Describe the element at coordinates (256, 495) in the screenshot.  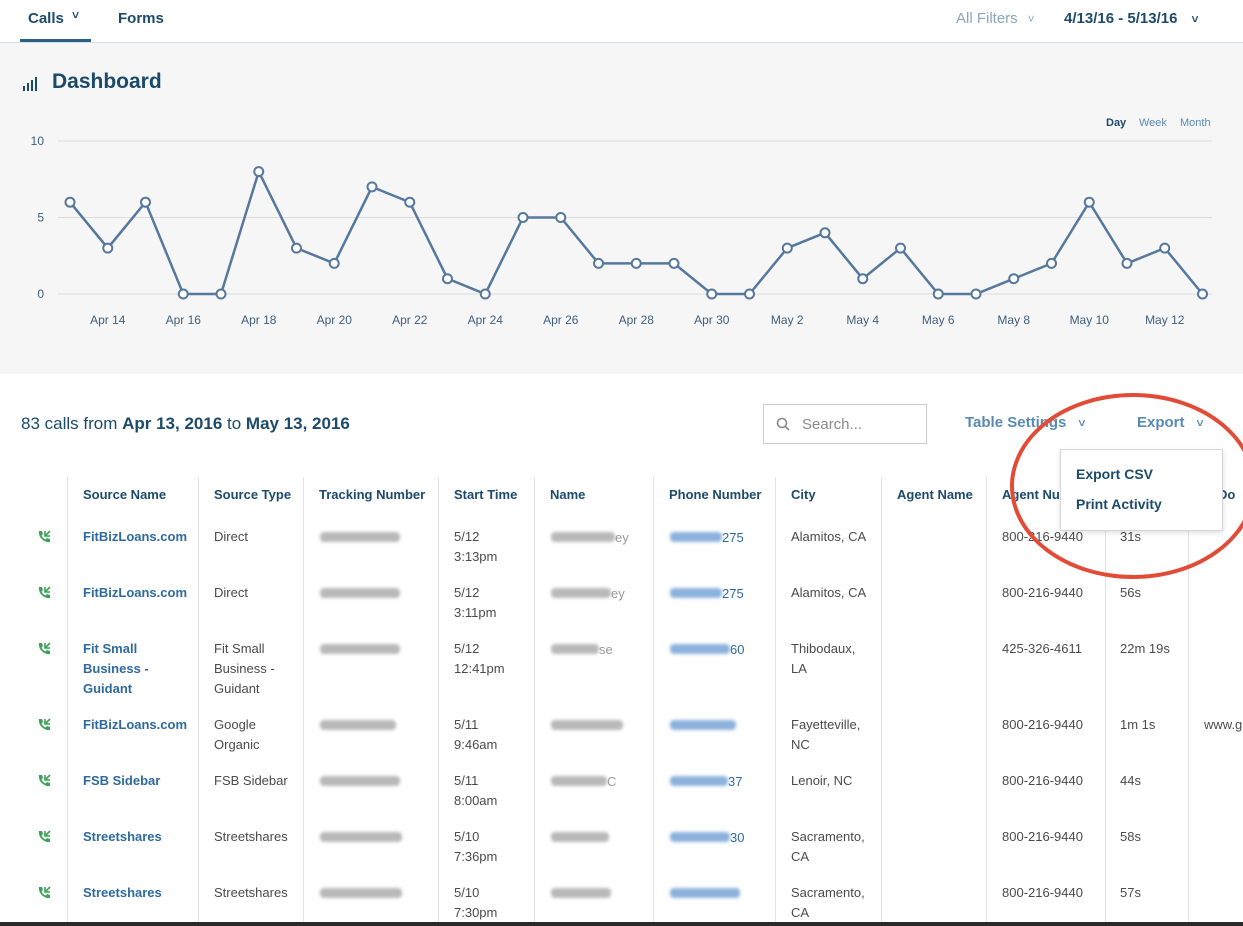
I see `column-header-source-type: Source Type` at that location.